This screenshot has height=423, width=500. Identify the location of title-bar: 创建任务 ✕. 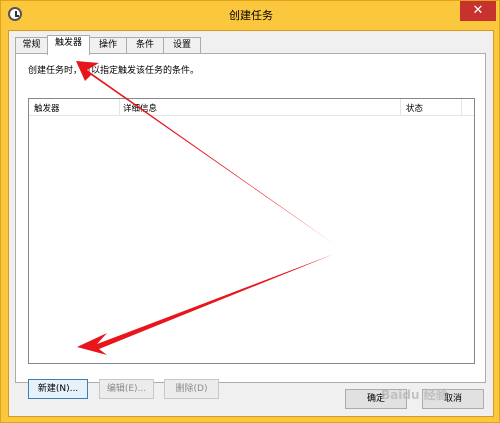
(250, 15).